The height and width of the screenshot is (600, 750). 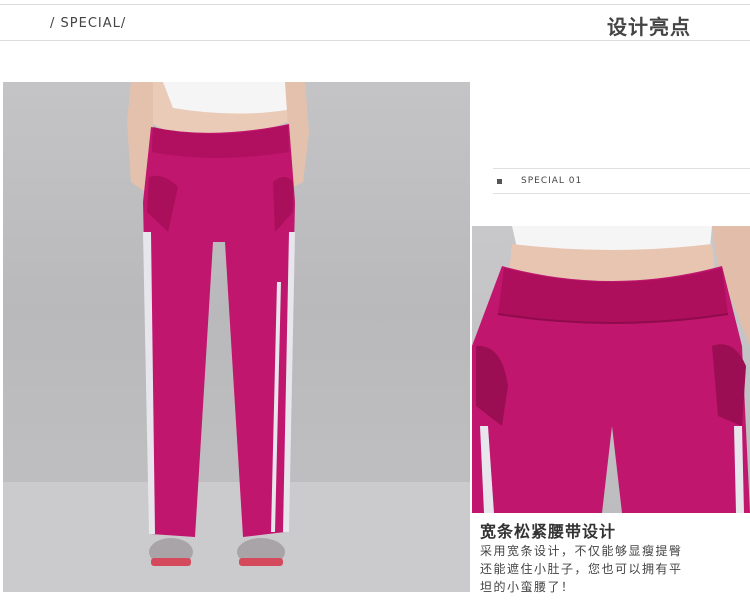 I want to click on section-label-row: SPECIAL 01, so click(x=621, y=181).